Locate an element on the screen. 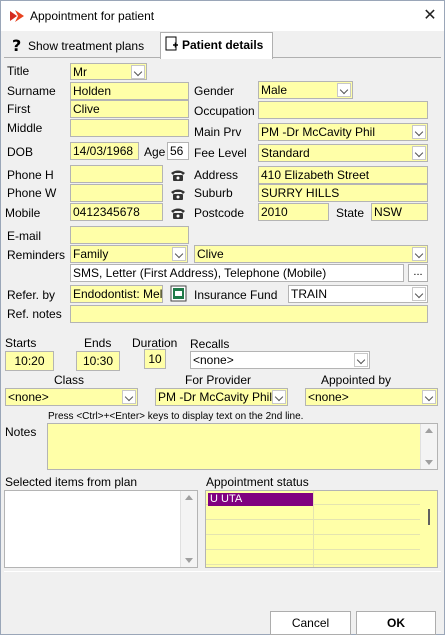  starts-input: 10:20 is located at coordinates (29, 361).